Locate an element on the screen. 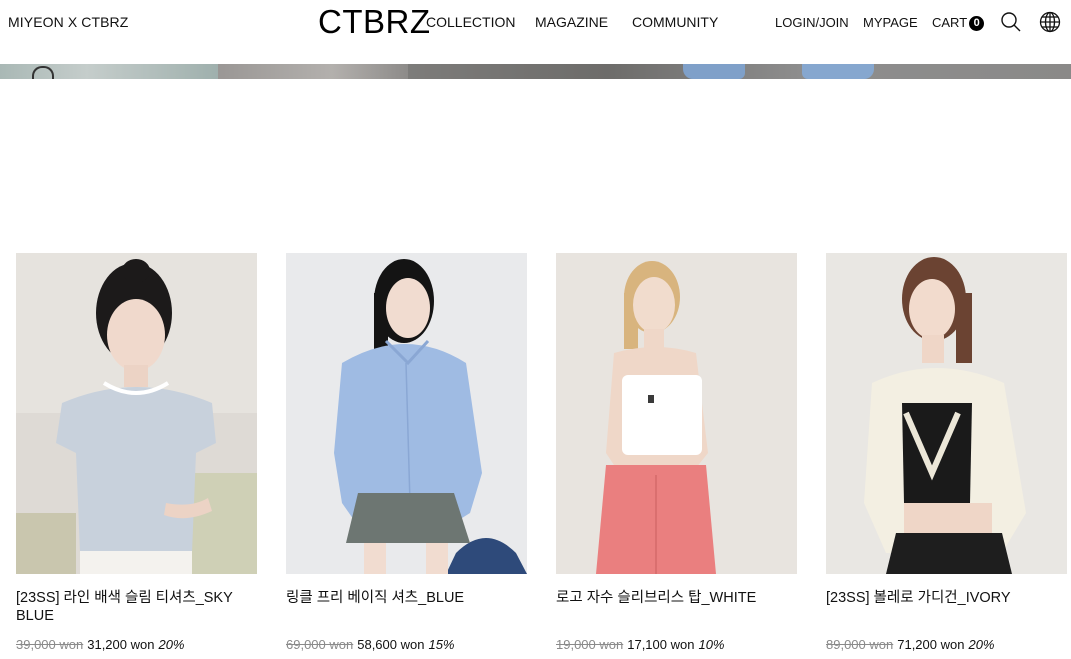  cart-count-badge: 0 is located at coordinates (977, 23).